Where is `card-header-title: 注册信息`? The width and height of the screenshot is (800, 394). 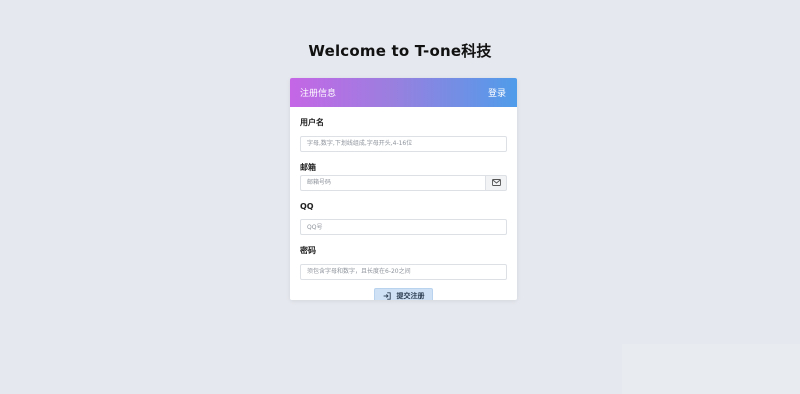
card-header-title: 注册信息 is located at coordinates (318, 94).